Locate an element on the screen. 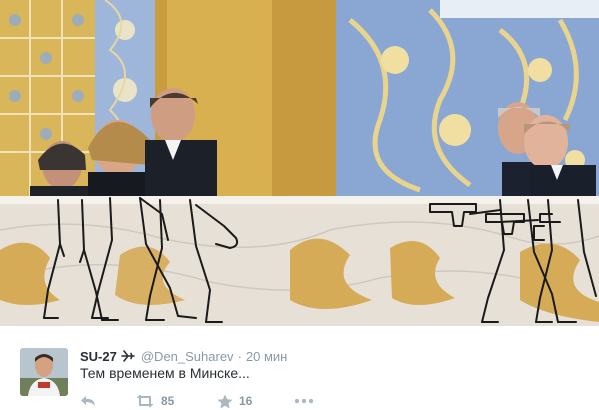 This screenshot has width=599, height=410. more-button is located at coordinates (304, 401).